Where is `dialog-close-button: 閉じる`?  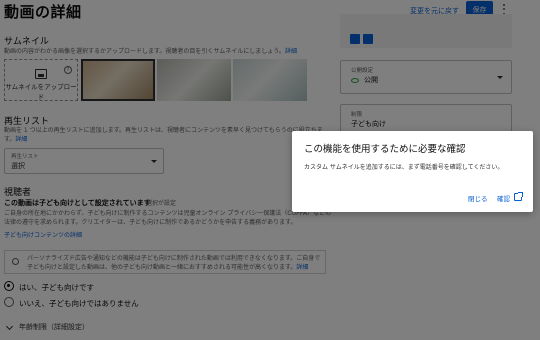 dialog-close-button: 閉じる is located at coordinates (478, 198).